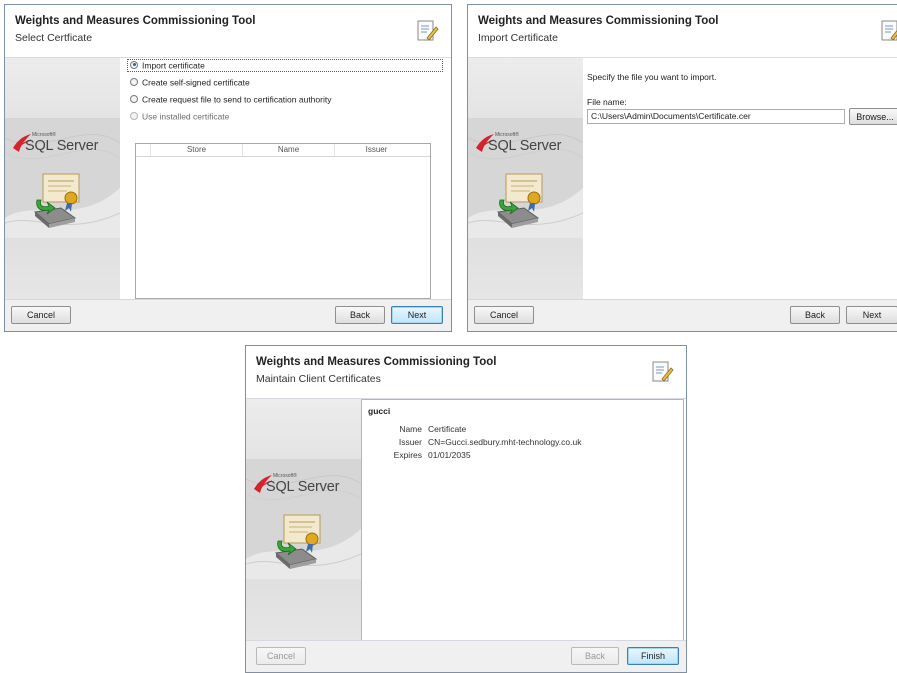 Image resolution: width=897 pixels, height=673 pixels. I want to click on detail-value-name: Certificate, so click(447, 429).